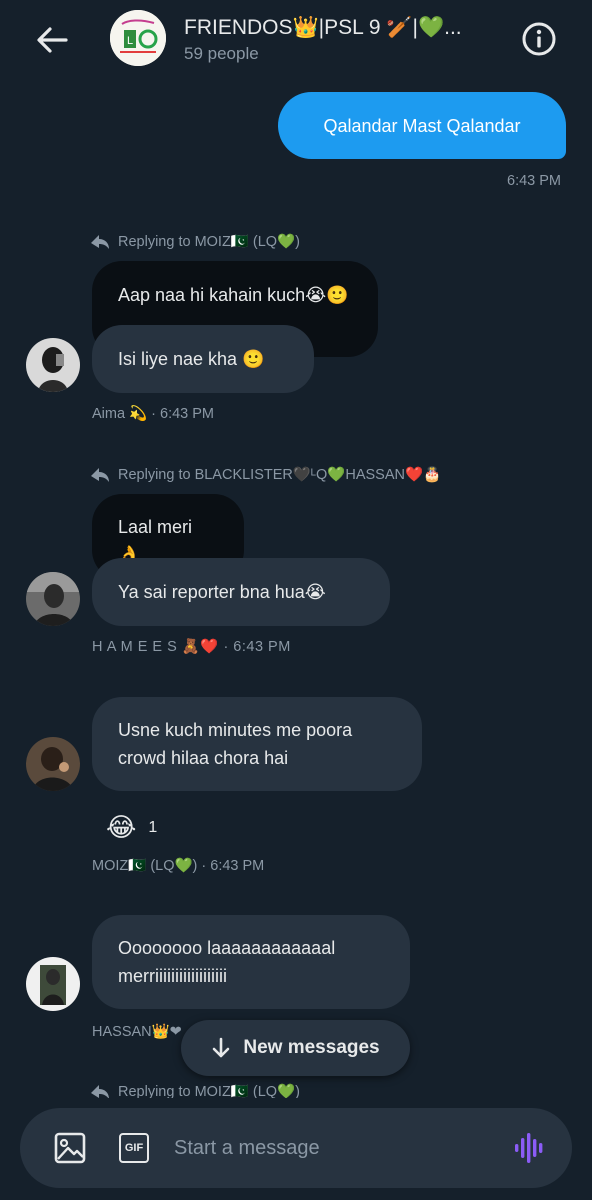 The height and width of the screenshot is (1200, 592). I want to click on received-message-bubble: Ya sai reporter bna hua😭, so click(241, 592).